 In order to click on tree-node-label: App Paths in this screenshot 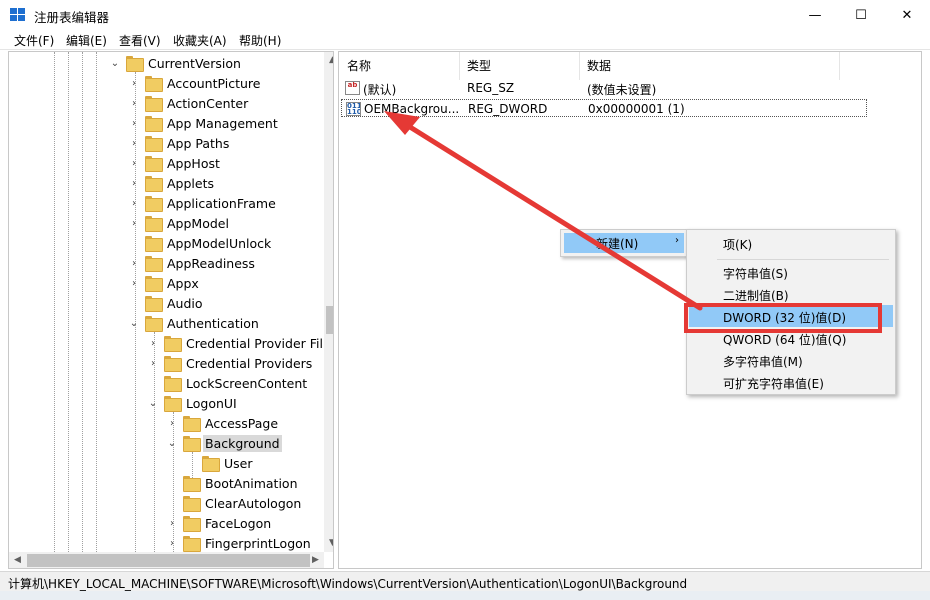, I will do `click(198, 143)`.